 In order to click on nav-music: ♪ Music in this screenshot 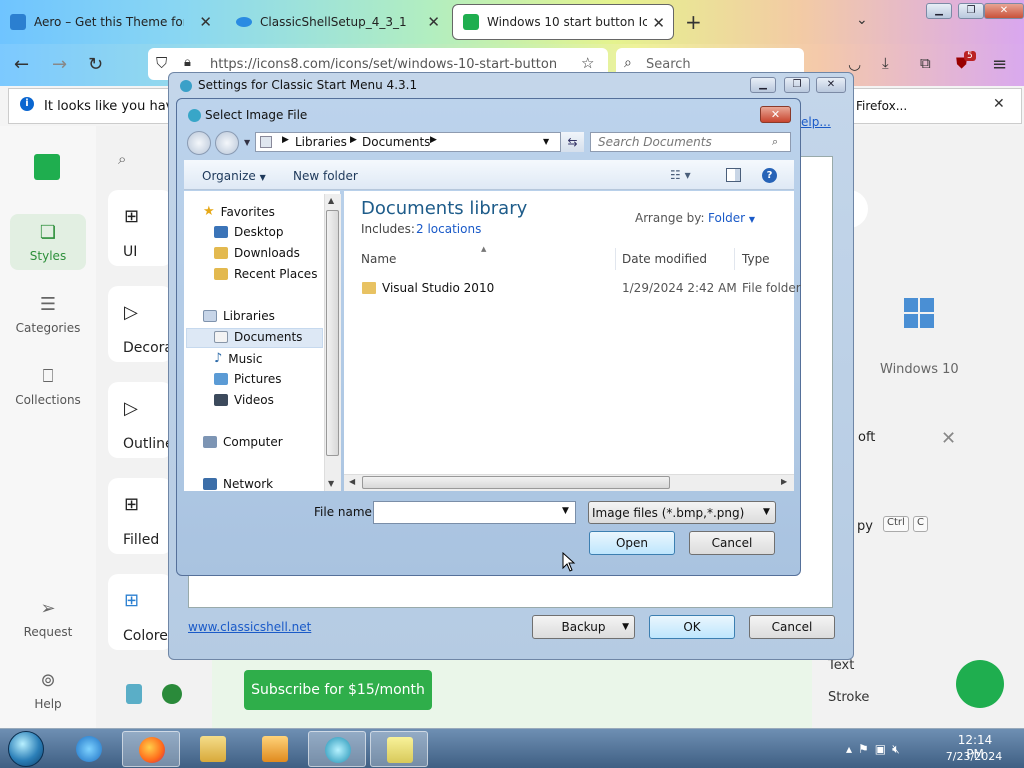, I will do `click(238, 358)`.